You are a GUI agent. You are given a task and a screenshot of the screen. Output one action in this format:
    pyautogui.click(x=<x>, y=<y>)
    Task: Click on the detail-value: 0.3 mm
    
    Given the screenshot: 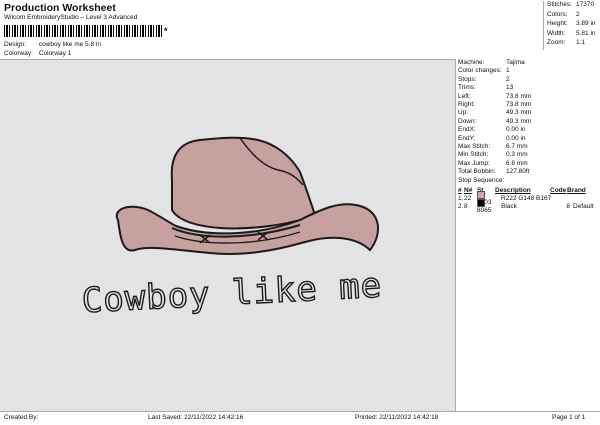 What is the action you would take?
    pyautogui.click(x=517, y=155)
    